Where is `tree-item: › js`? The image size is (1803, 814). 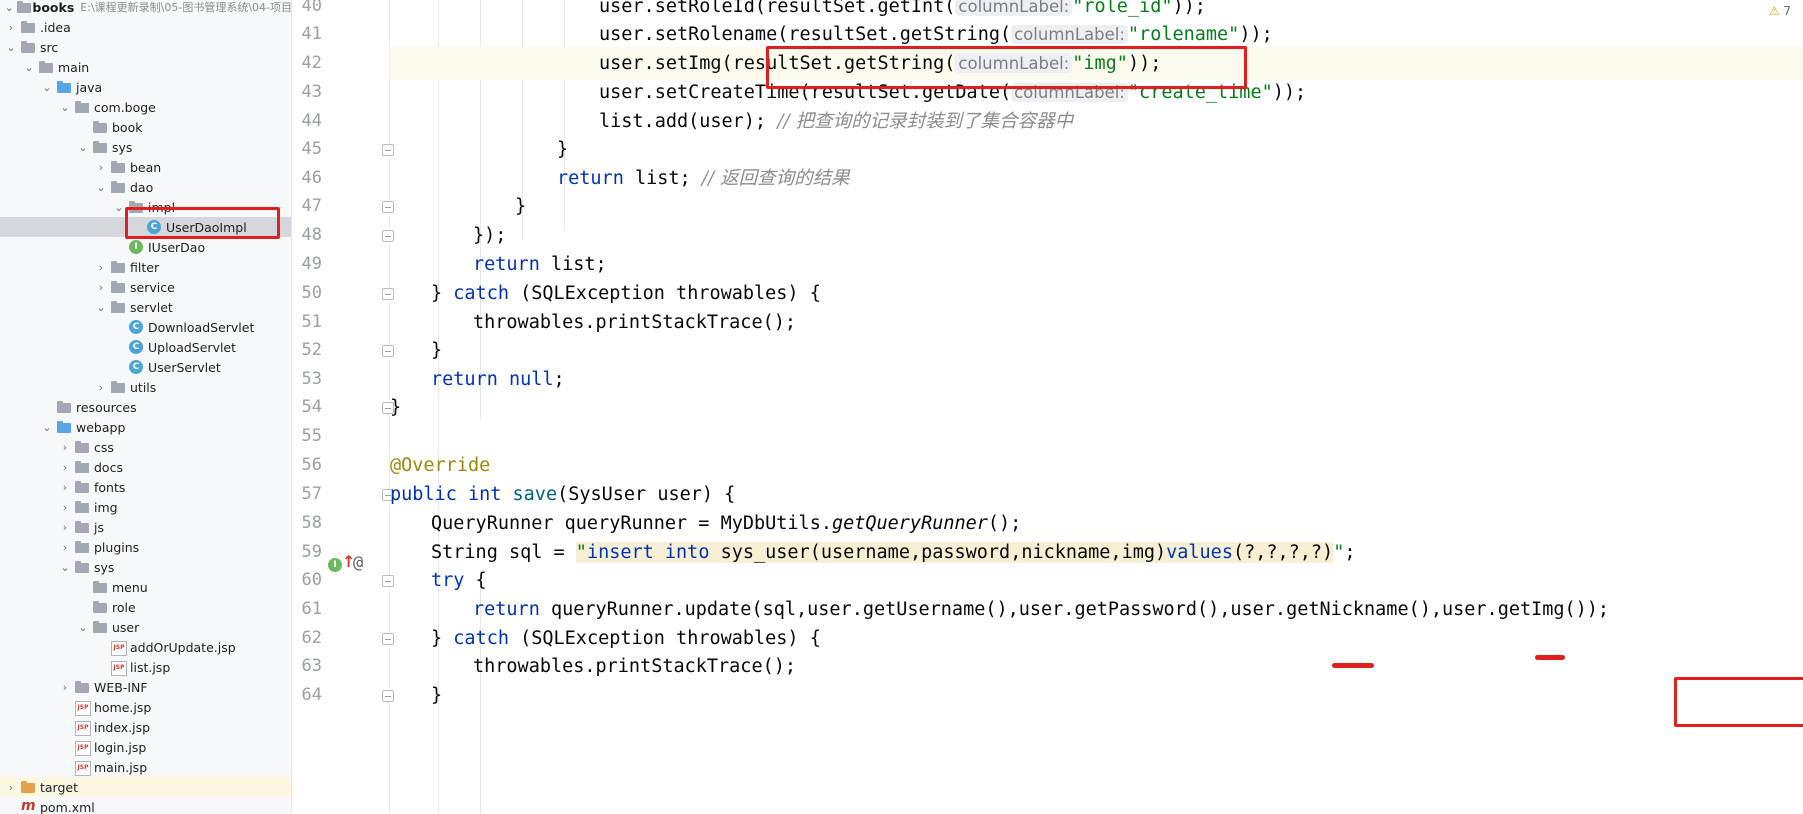
tree-item: › js is located at coordinates (145, 527).